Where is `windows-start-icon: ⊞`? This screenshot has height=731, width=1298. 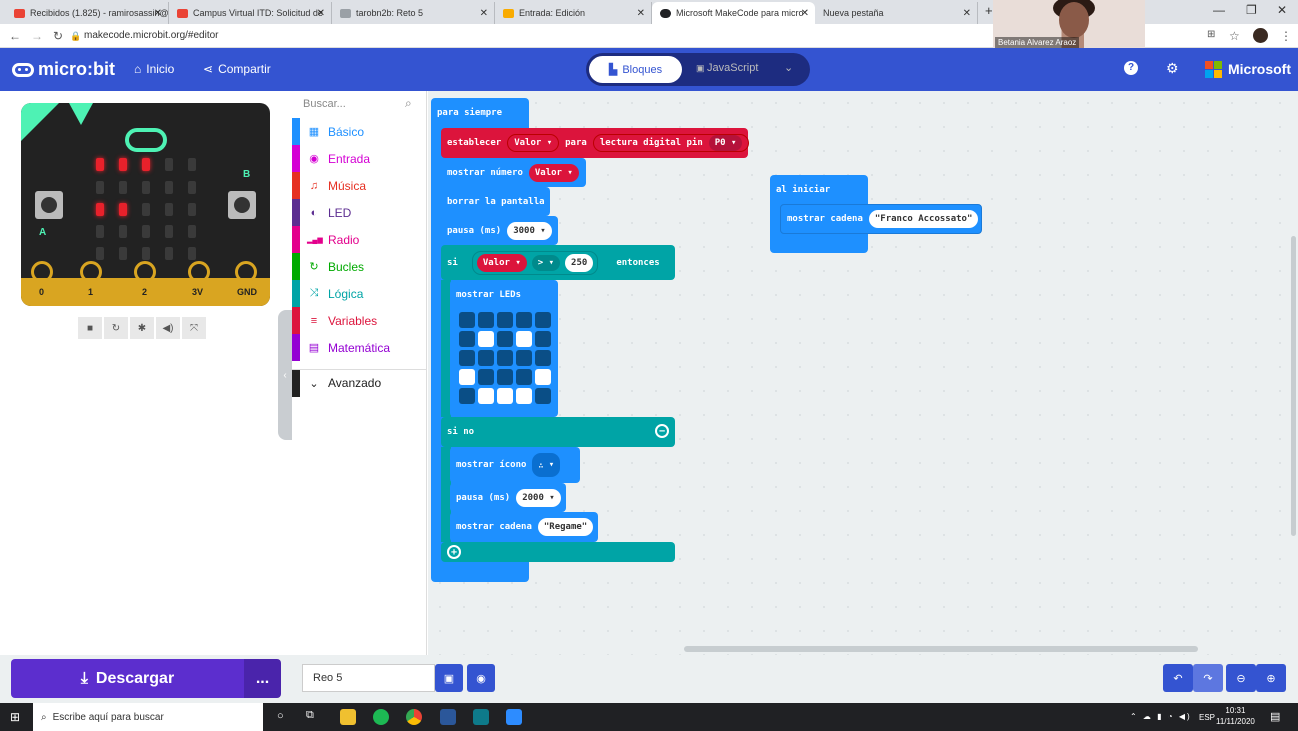
windows-start-icon: ⊞ is located at coordinates (15, 717).